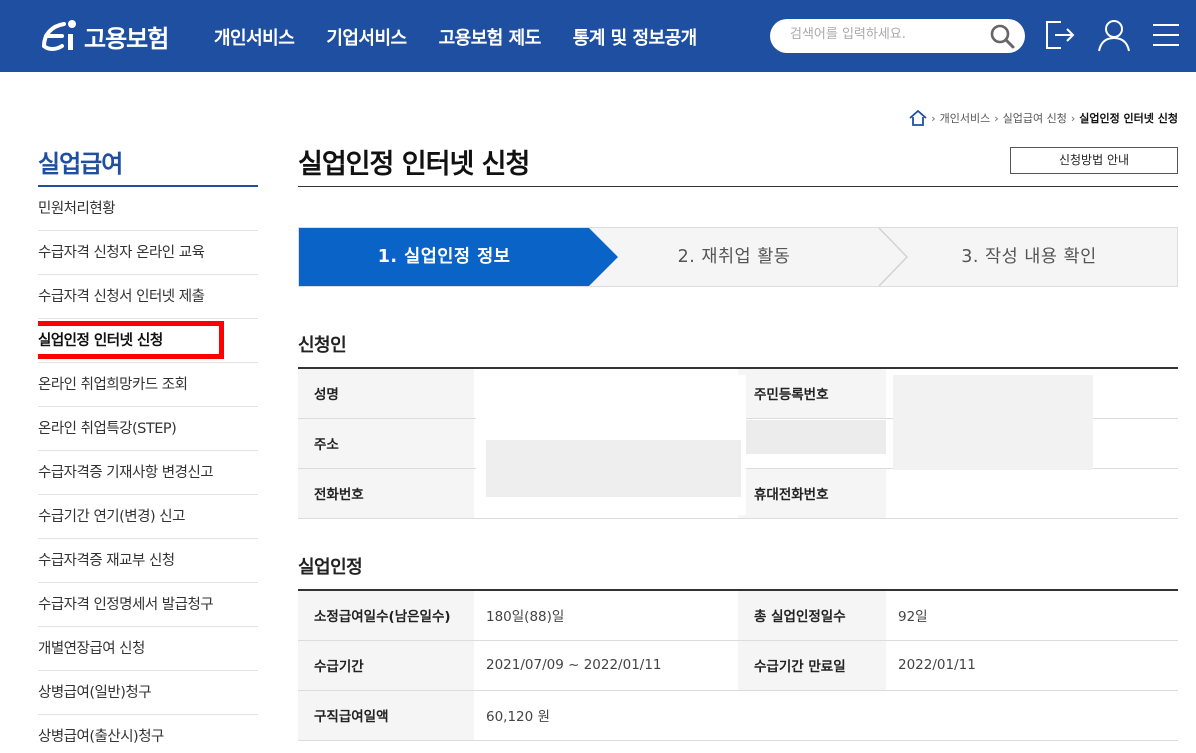 The width and height of the screenshot is (1196, 753). I want to click on sidebar-item: 수급자격 신청자 온라인 교육, so click(148, 253).